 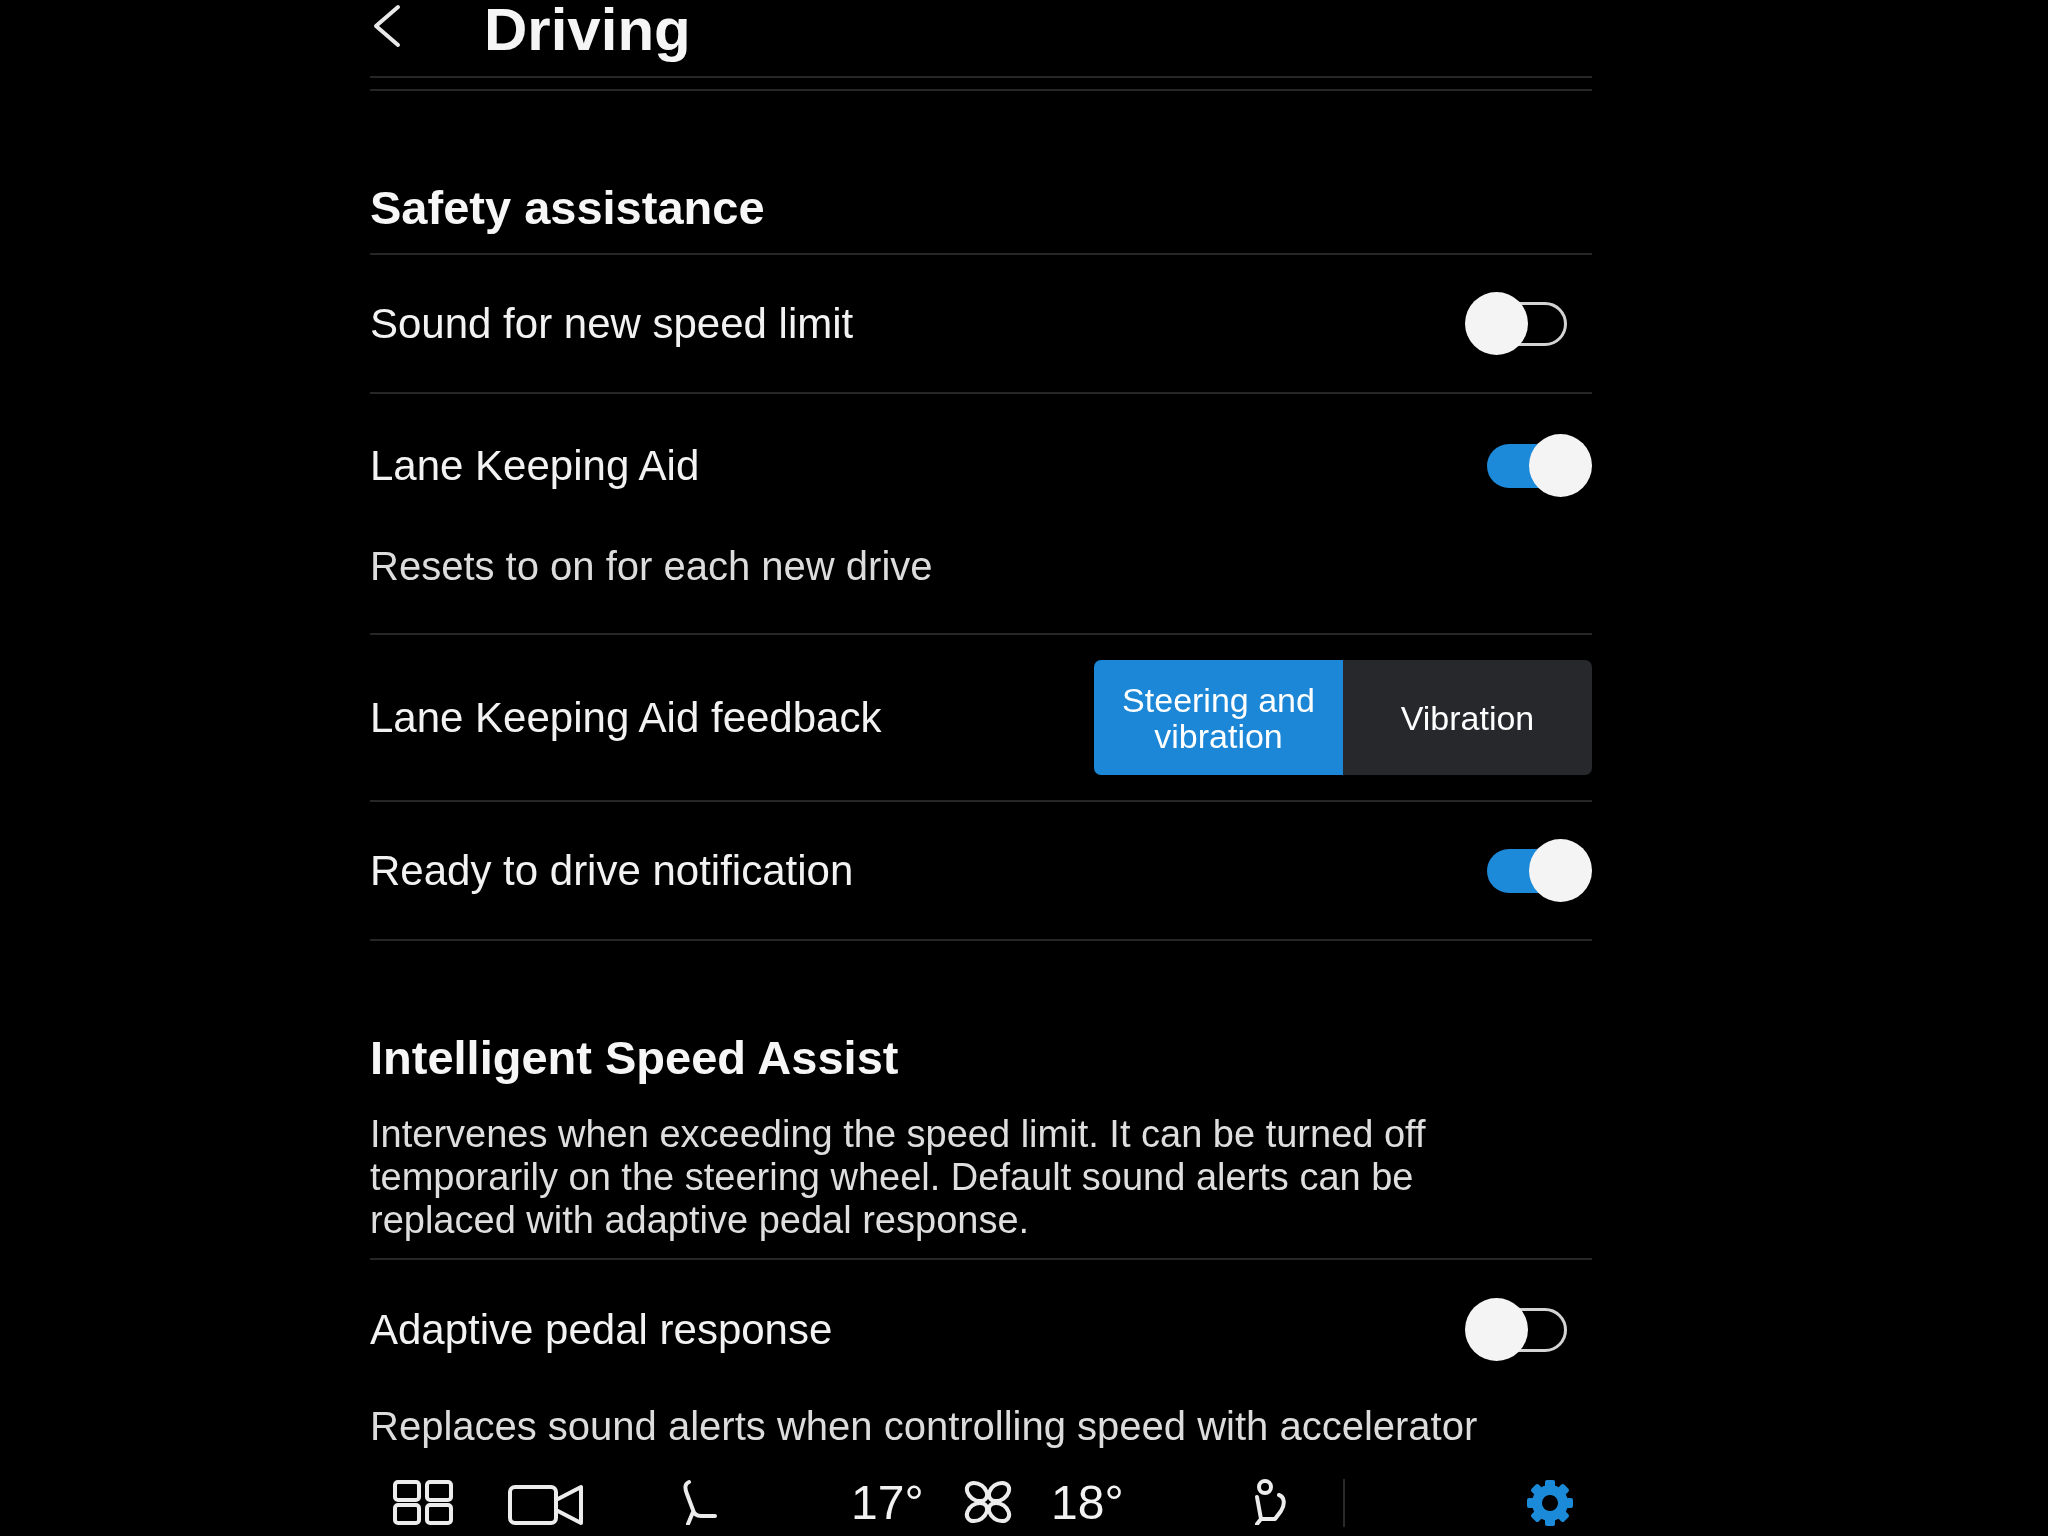 What do you see at coordinates (587, 30) in the screenshot?
I see `page-title: Driving` at bounding box center [587, 30].